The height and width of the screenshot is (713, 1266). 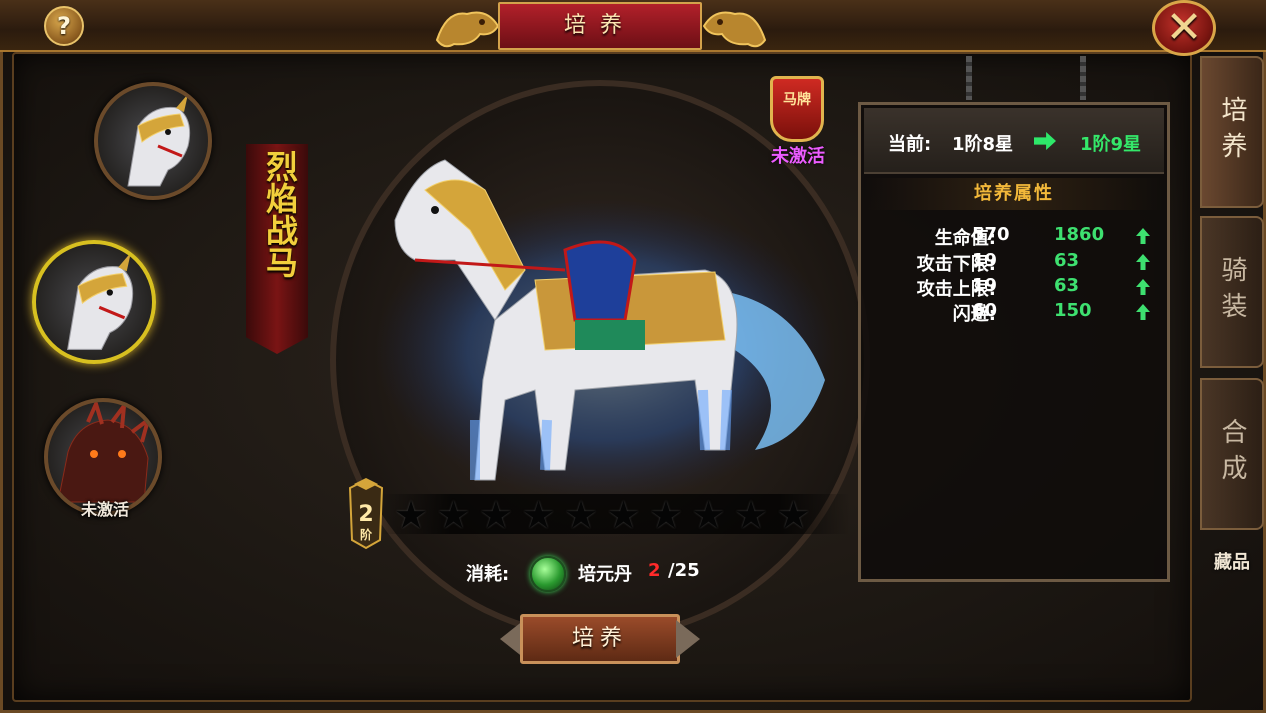 I want to click on button-wing-right, so click(x=688, y=639).